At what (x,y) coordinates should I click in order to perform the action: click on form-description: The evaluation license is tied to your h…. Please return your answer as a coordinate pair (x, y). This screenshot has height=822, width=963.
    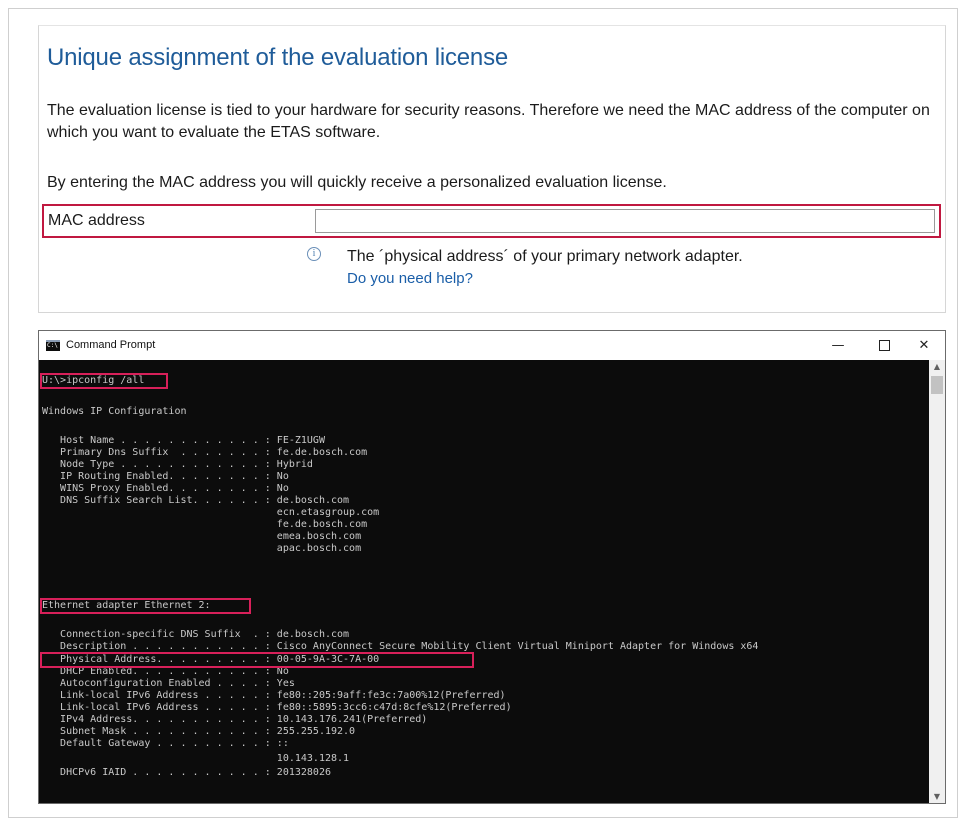
    Looking at the image, I should click on (488, 121).